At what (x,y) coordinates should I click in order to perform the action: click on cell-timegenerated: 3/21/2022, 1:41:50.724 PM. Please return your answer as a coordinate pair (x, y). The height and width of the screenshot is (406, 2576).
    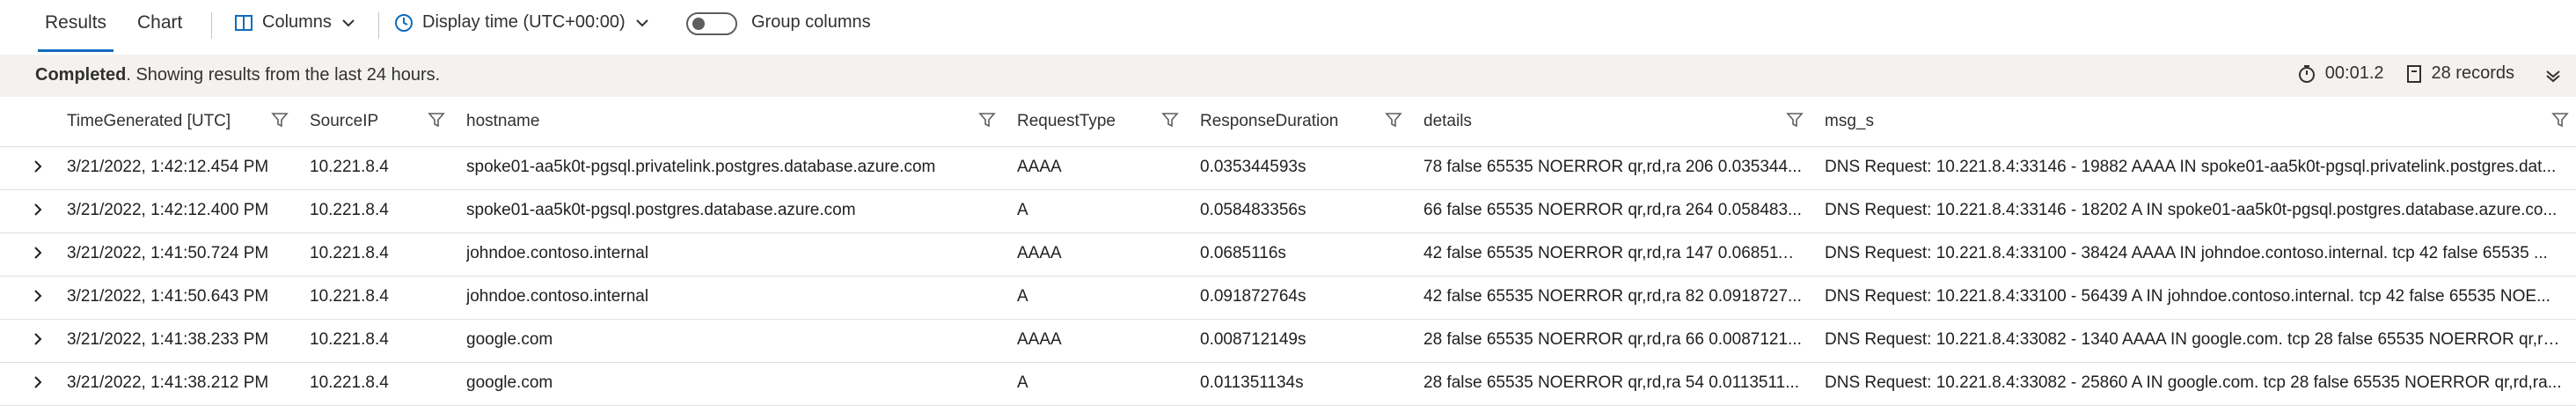
    Looking at the image, I should click on (168, 253).